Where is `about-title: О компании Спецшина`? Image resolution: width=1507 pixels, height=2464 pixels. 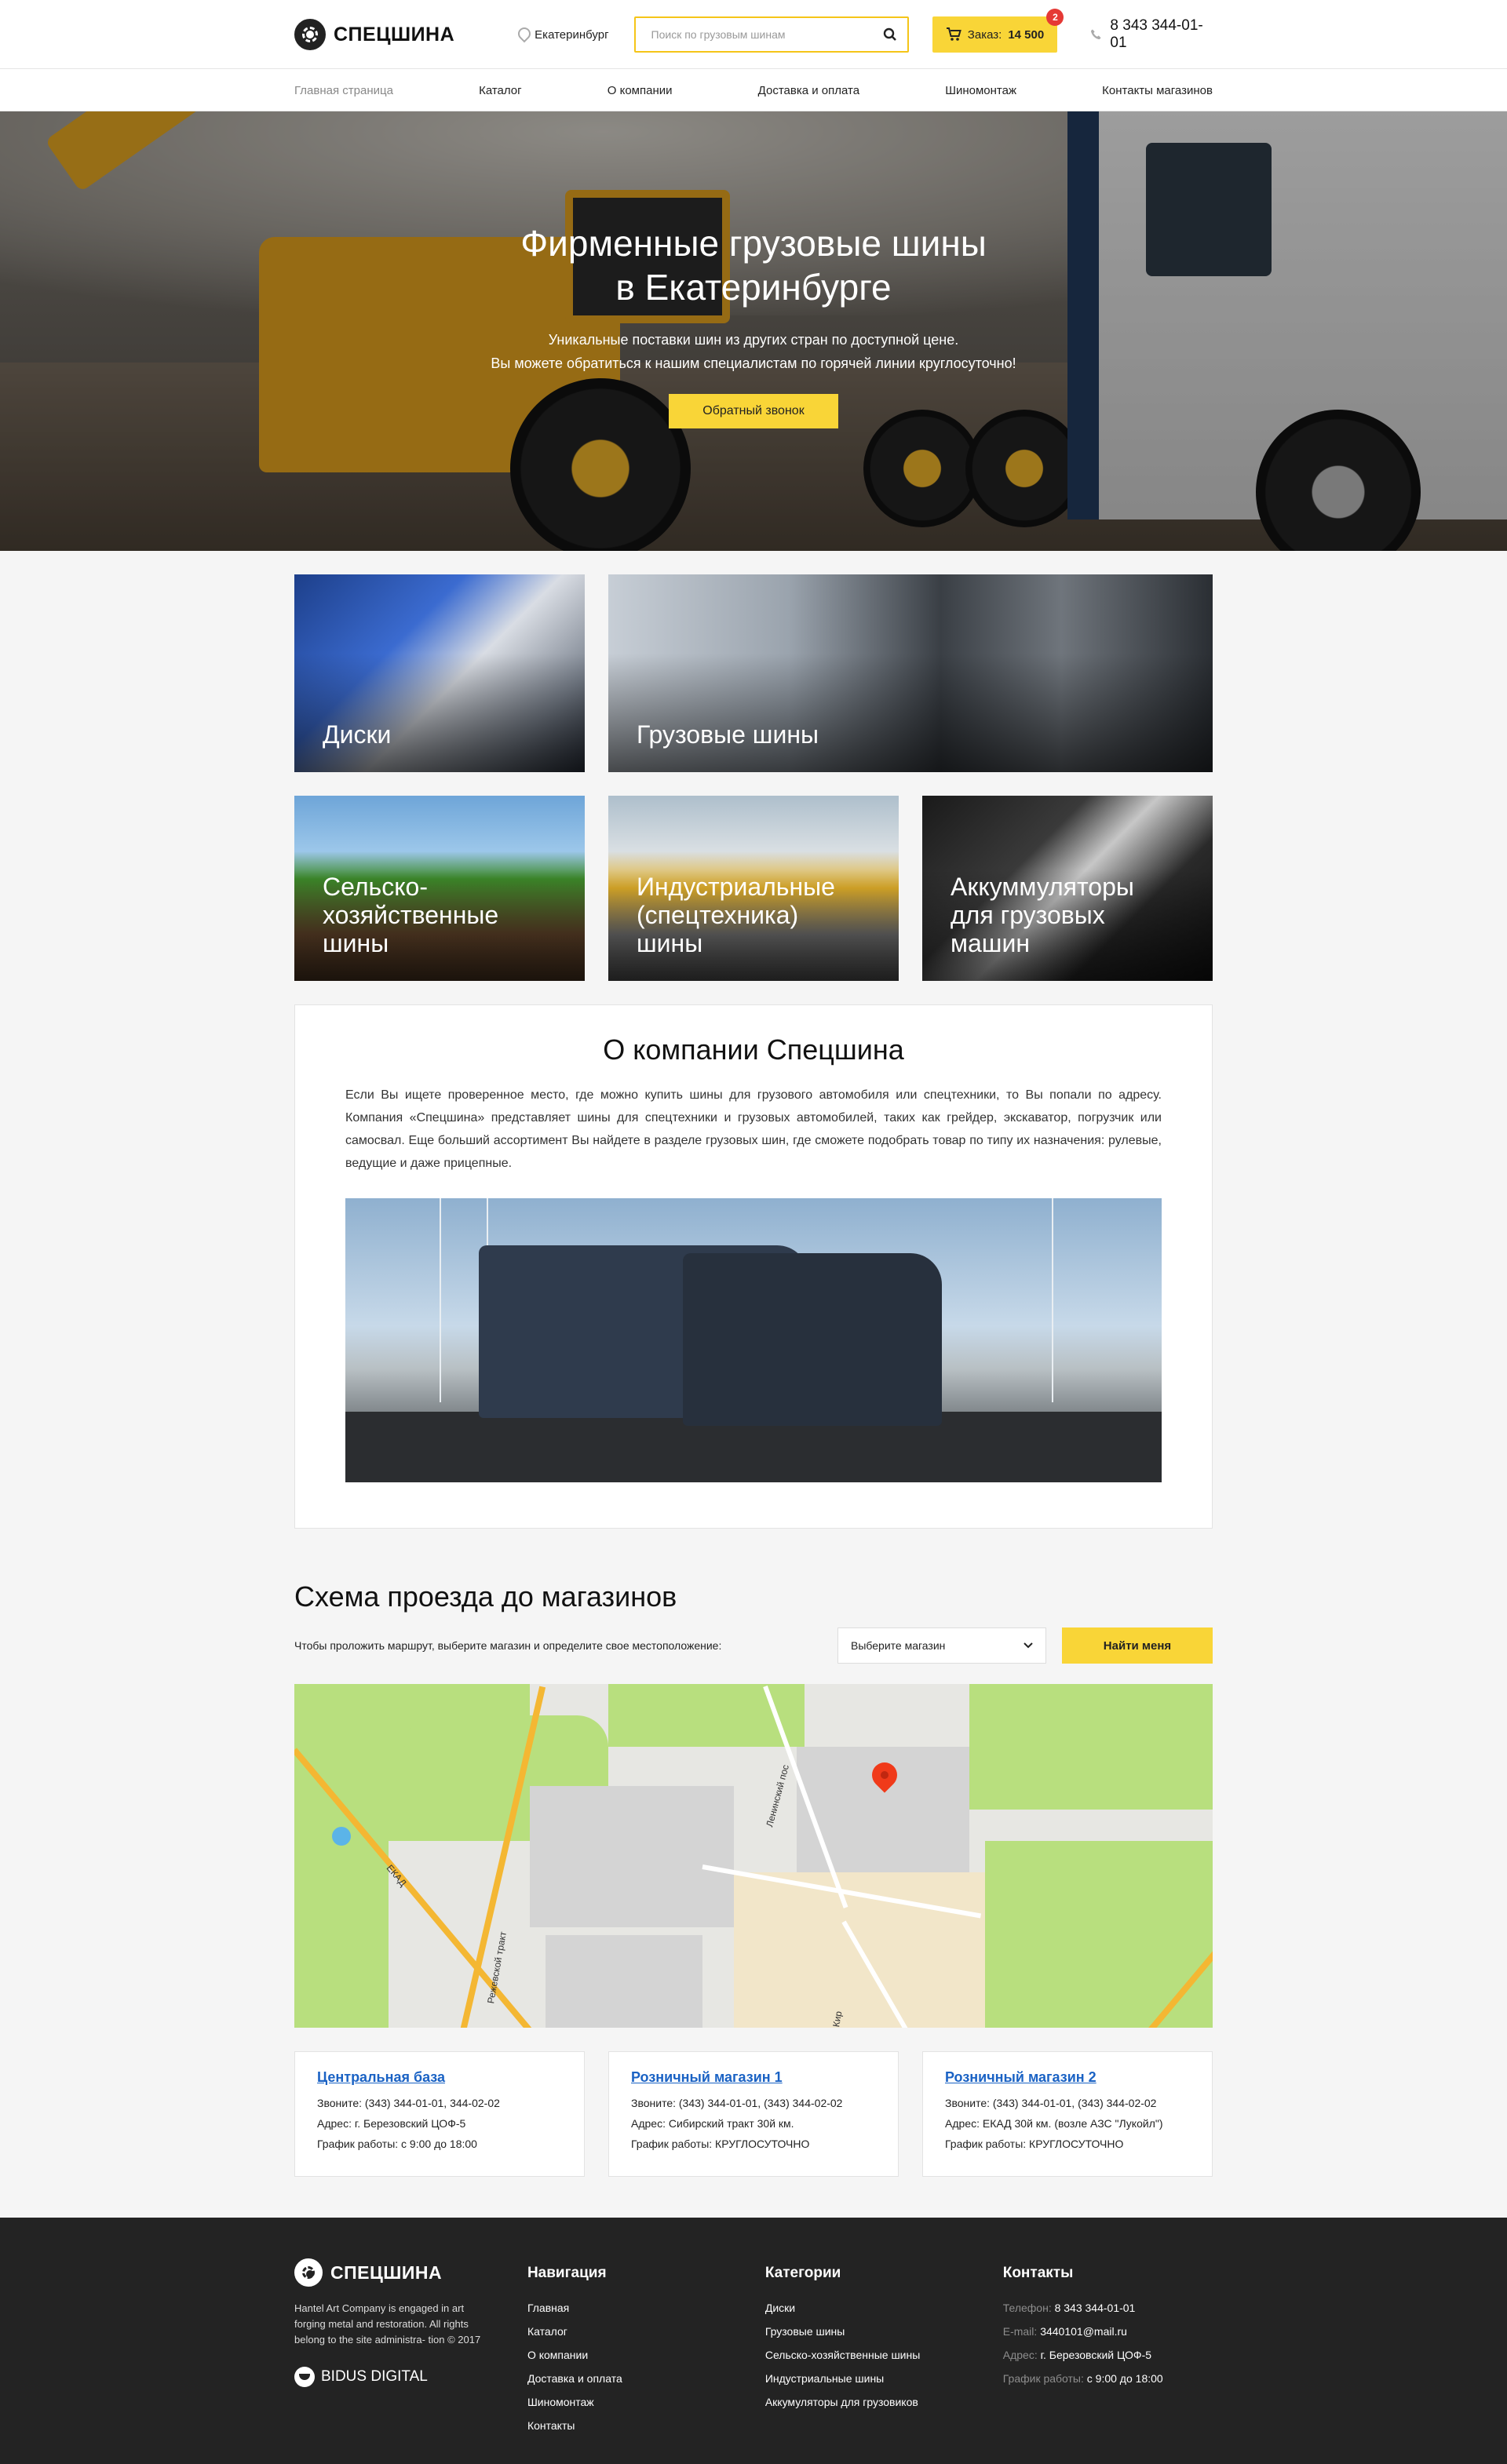
about-title: О компании Спецшина is located at coordinates (754, 1049).